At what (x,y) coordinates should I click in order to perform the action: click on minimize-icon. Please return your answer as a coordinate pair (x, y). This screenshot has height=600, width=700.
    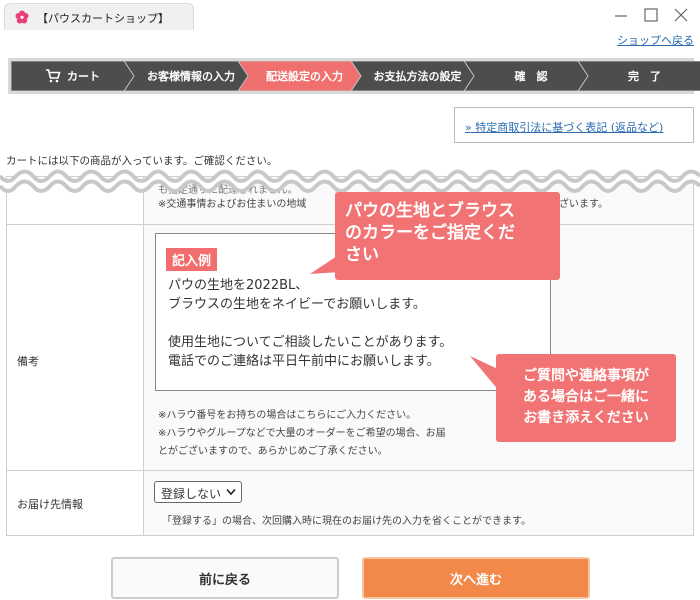
    Looking at the image, I should click on (621, 15).